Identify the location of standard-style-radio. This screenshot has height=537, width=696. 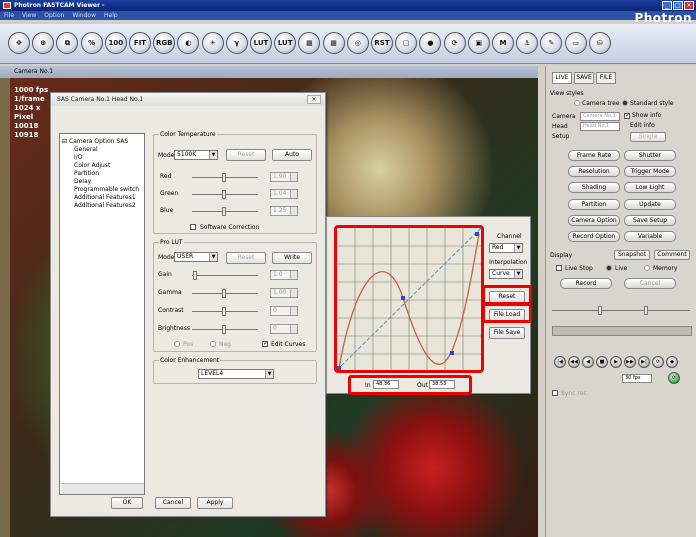
(625, 103).